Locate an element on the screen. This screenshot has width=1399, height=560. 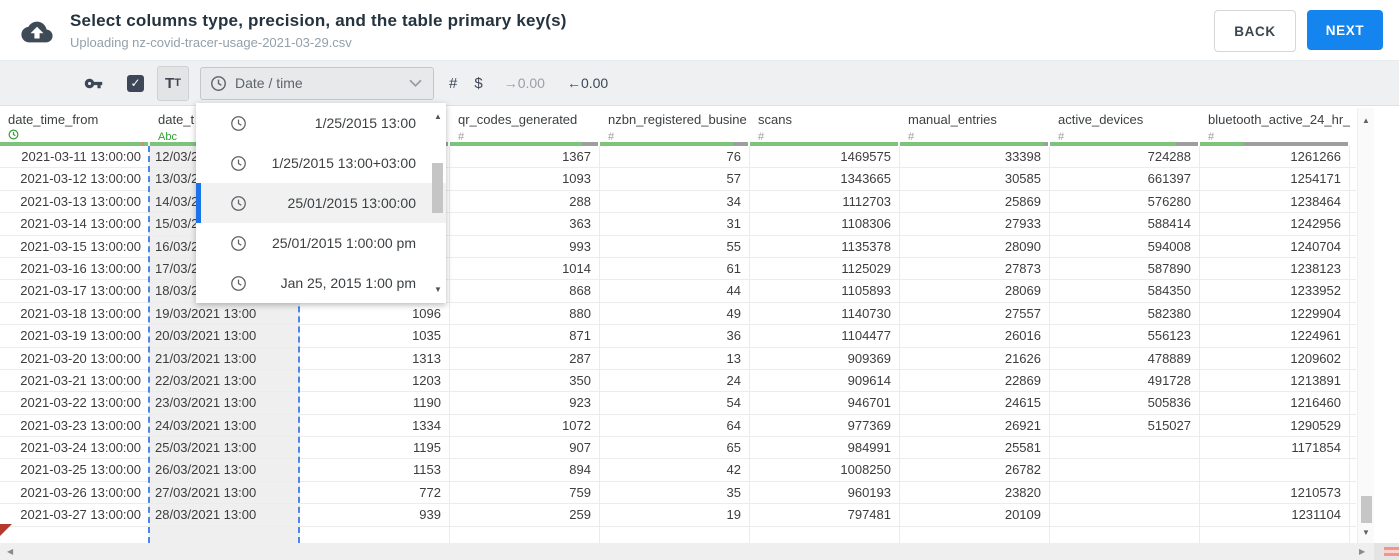
table-cell: 21/03/2021 13:00 is located at coordinates (225, 358).